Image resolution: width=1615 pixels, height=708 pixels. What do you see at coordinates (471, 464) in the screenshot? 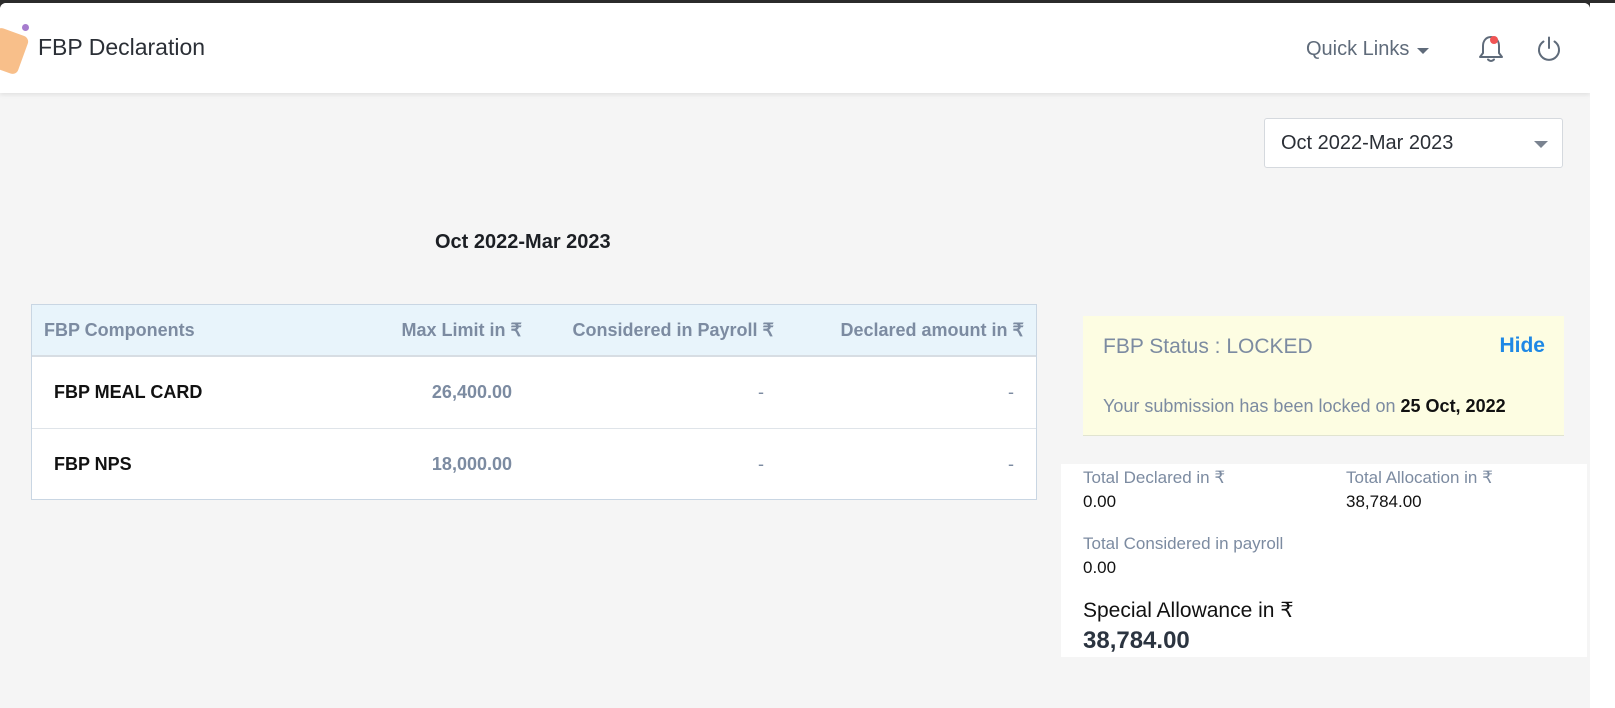
I see `row-max-limit: 18,000.00` at bounding box center [471, 464].